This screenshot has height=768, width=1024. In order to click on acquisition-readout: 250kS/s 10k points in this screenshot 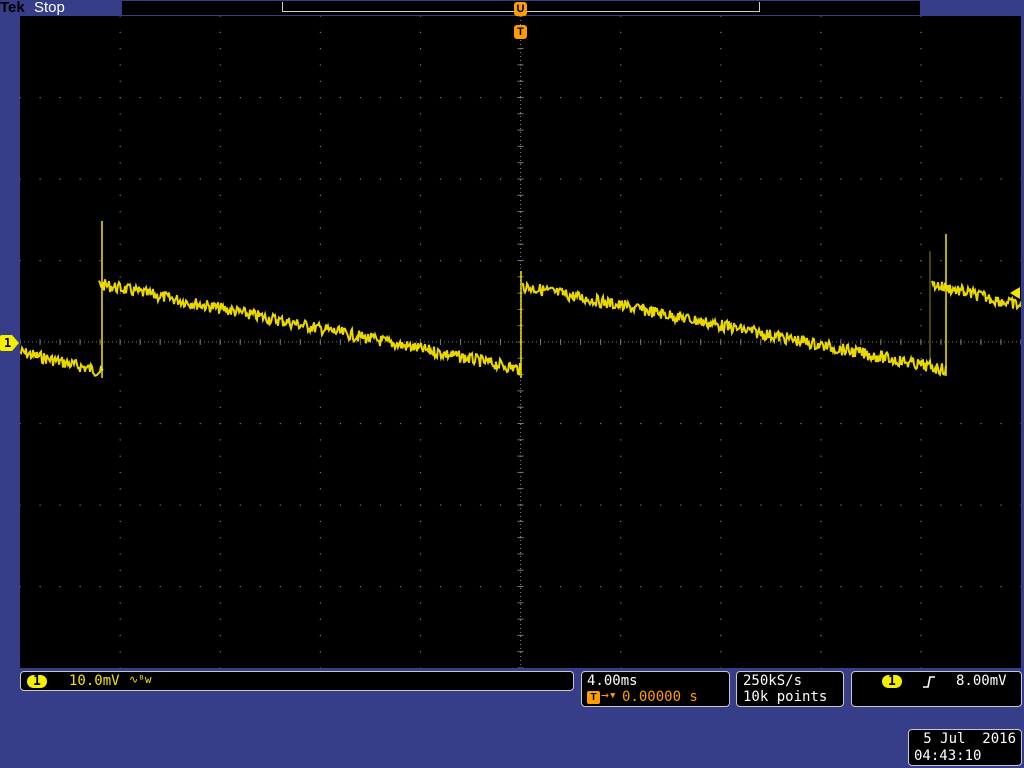, I will do `click(790, 689)`.